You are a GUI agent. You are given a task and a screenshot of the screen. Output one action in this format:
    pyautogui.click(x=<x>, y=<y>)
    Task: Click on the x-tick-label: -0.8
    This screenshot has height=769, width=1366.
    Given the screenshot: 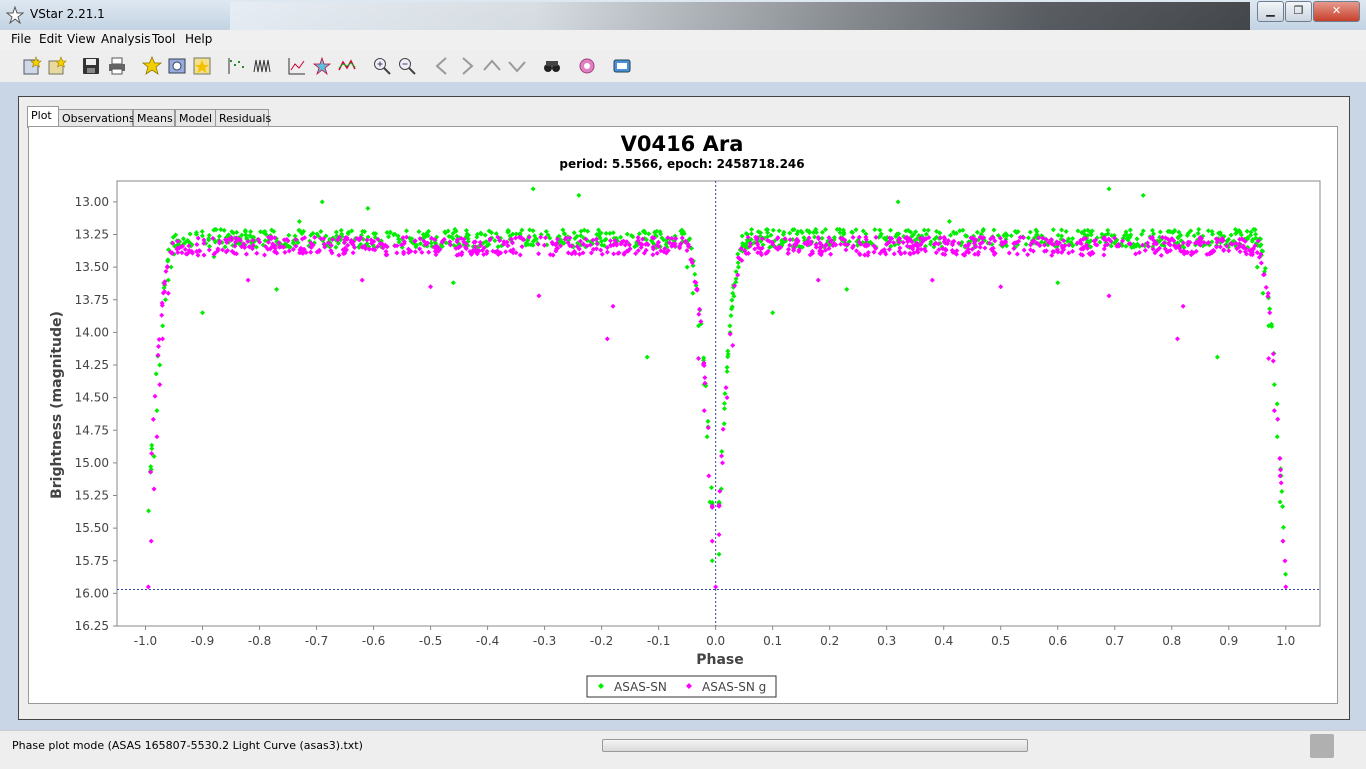 What is the action you would take?
    pyautogui.click(x=259, y=641)
    